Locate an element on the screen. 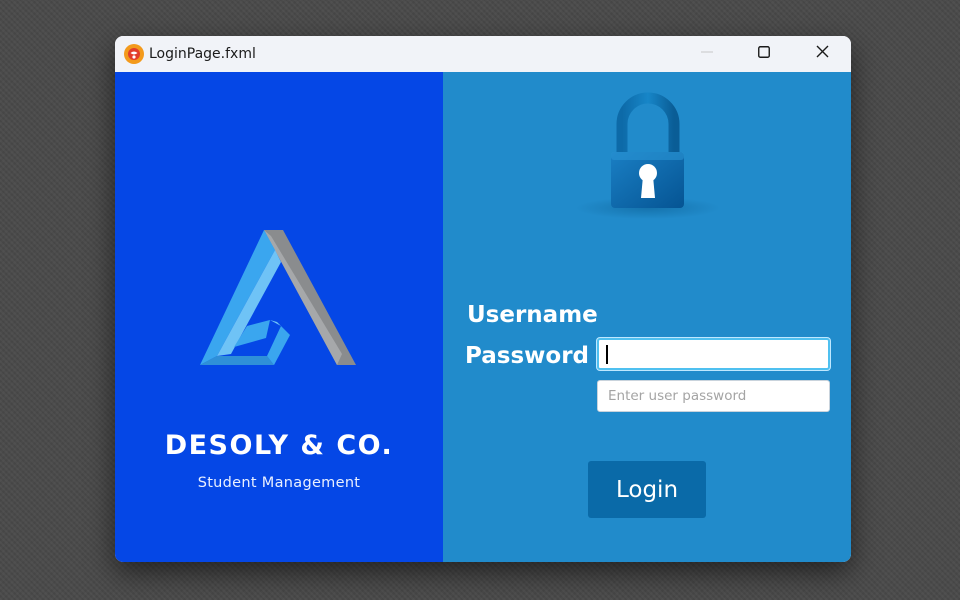 This screenshot has width=960, height=600. text-caret is located at coordinates (607, 354).